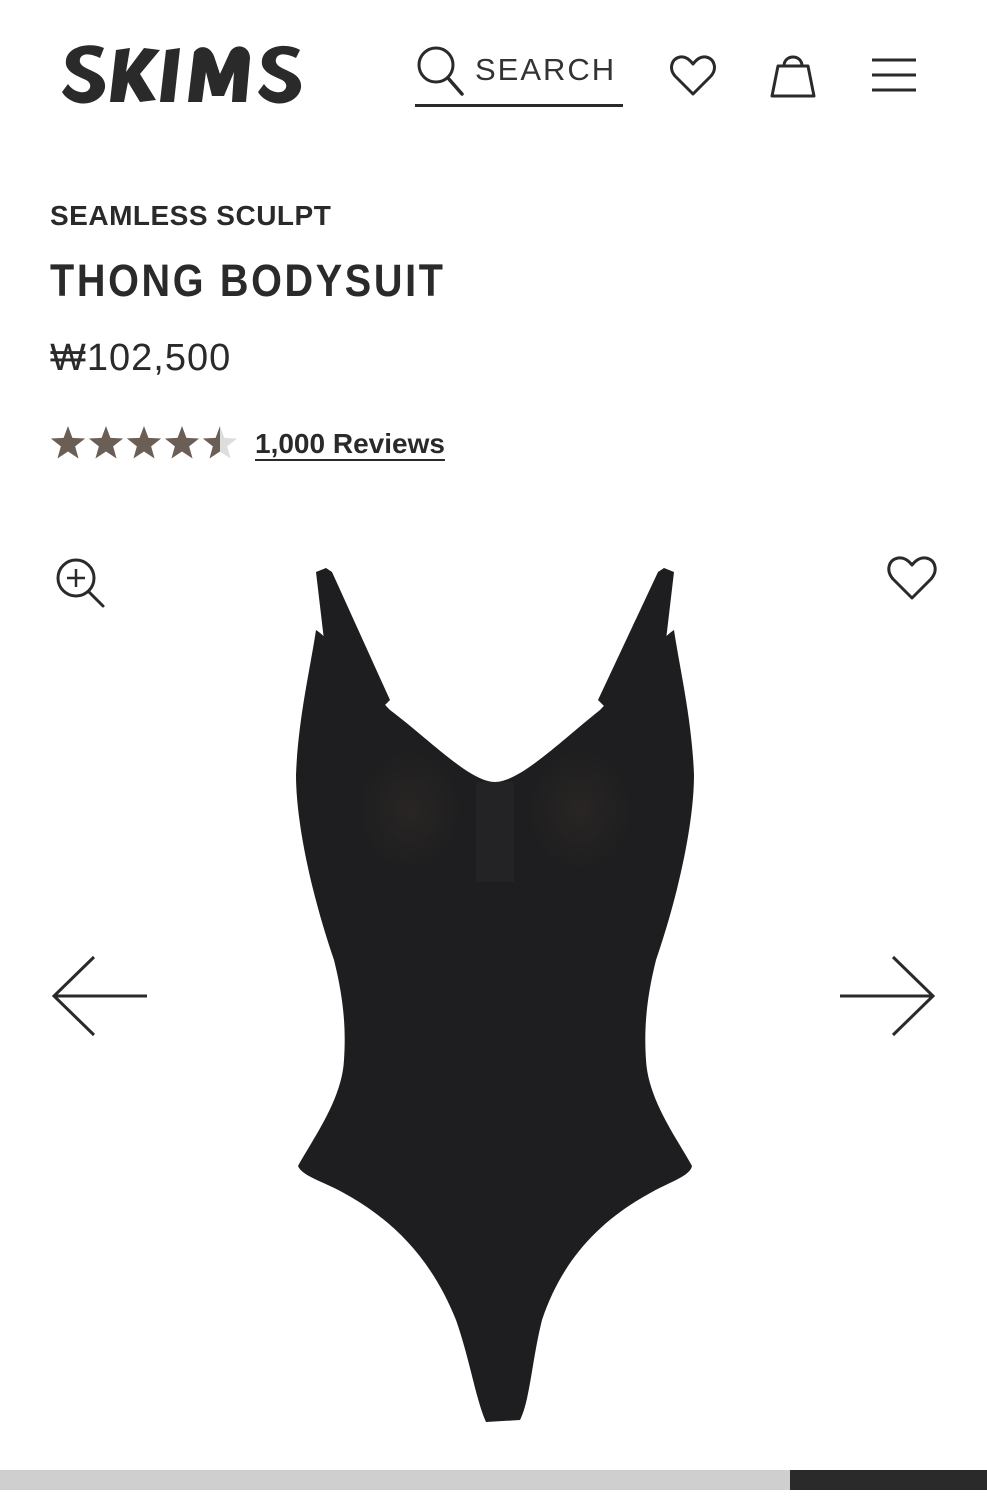 The width and height of the screenshot is (987, 1500). I want to click on arrow-left-icon, so click(100, 996).